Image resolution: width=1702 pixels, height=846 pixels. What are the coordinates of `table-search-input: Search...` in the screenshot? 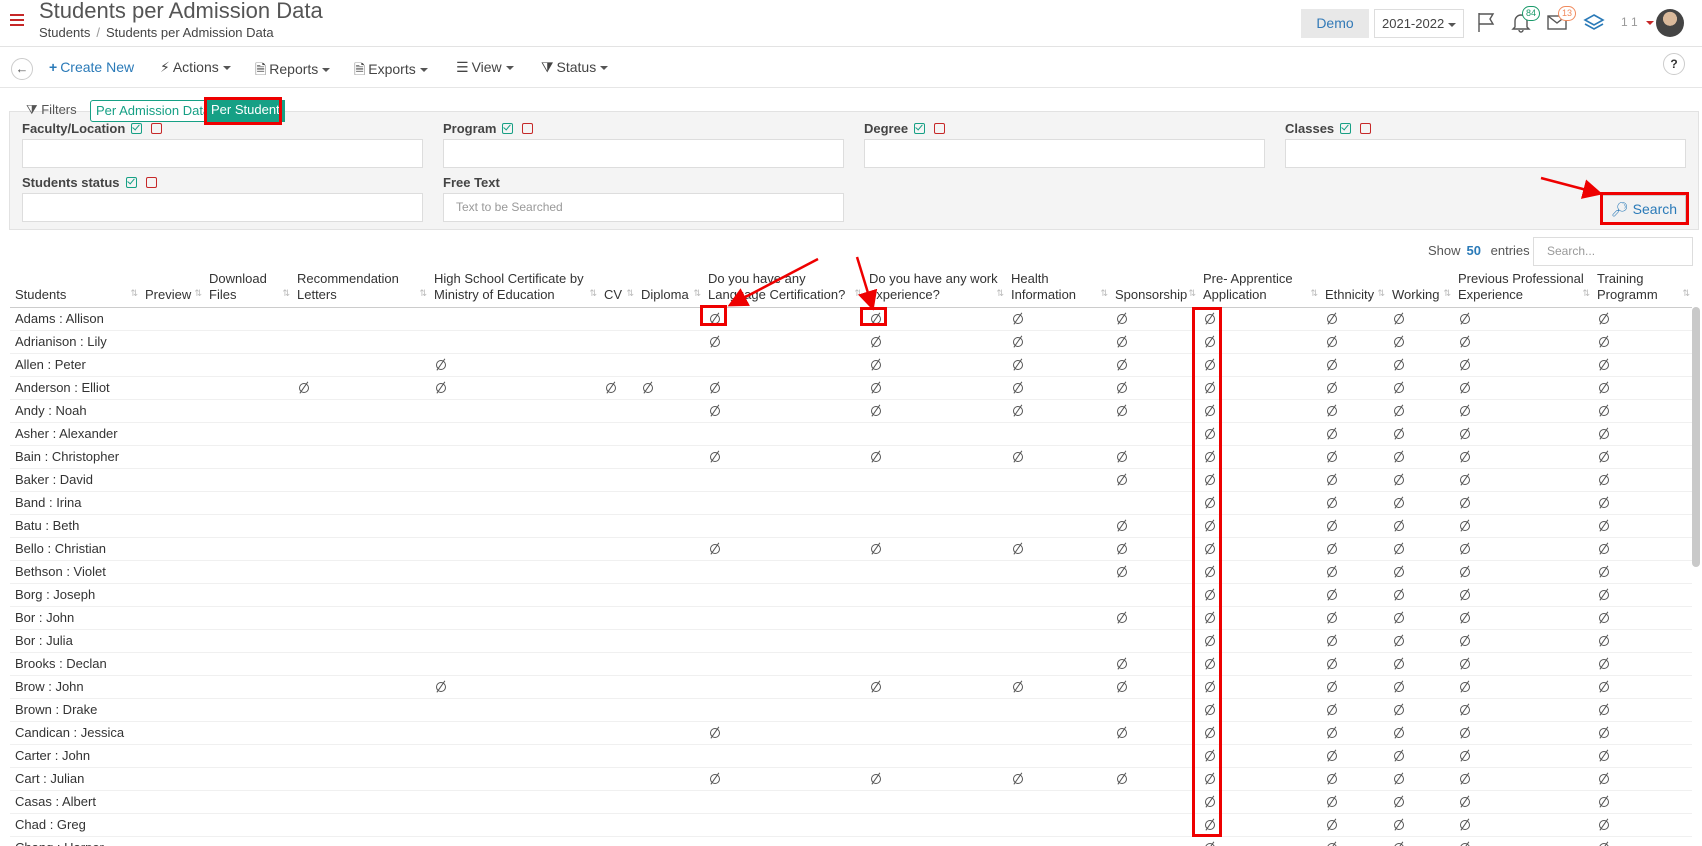 It's located at (1613, 251).